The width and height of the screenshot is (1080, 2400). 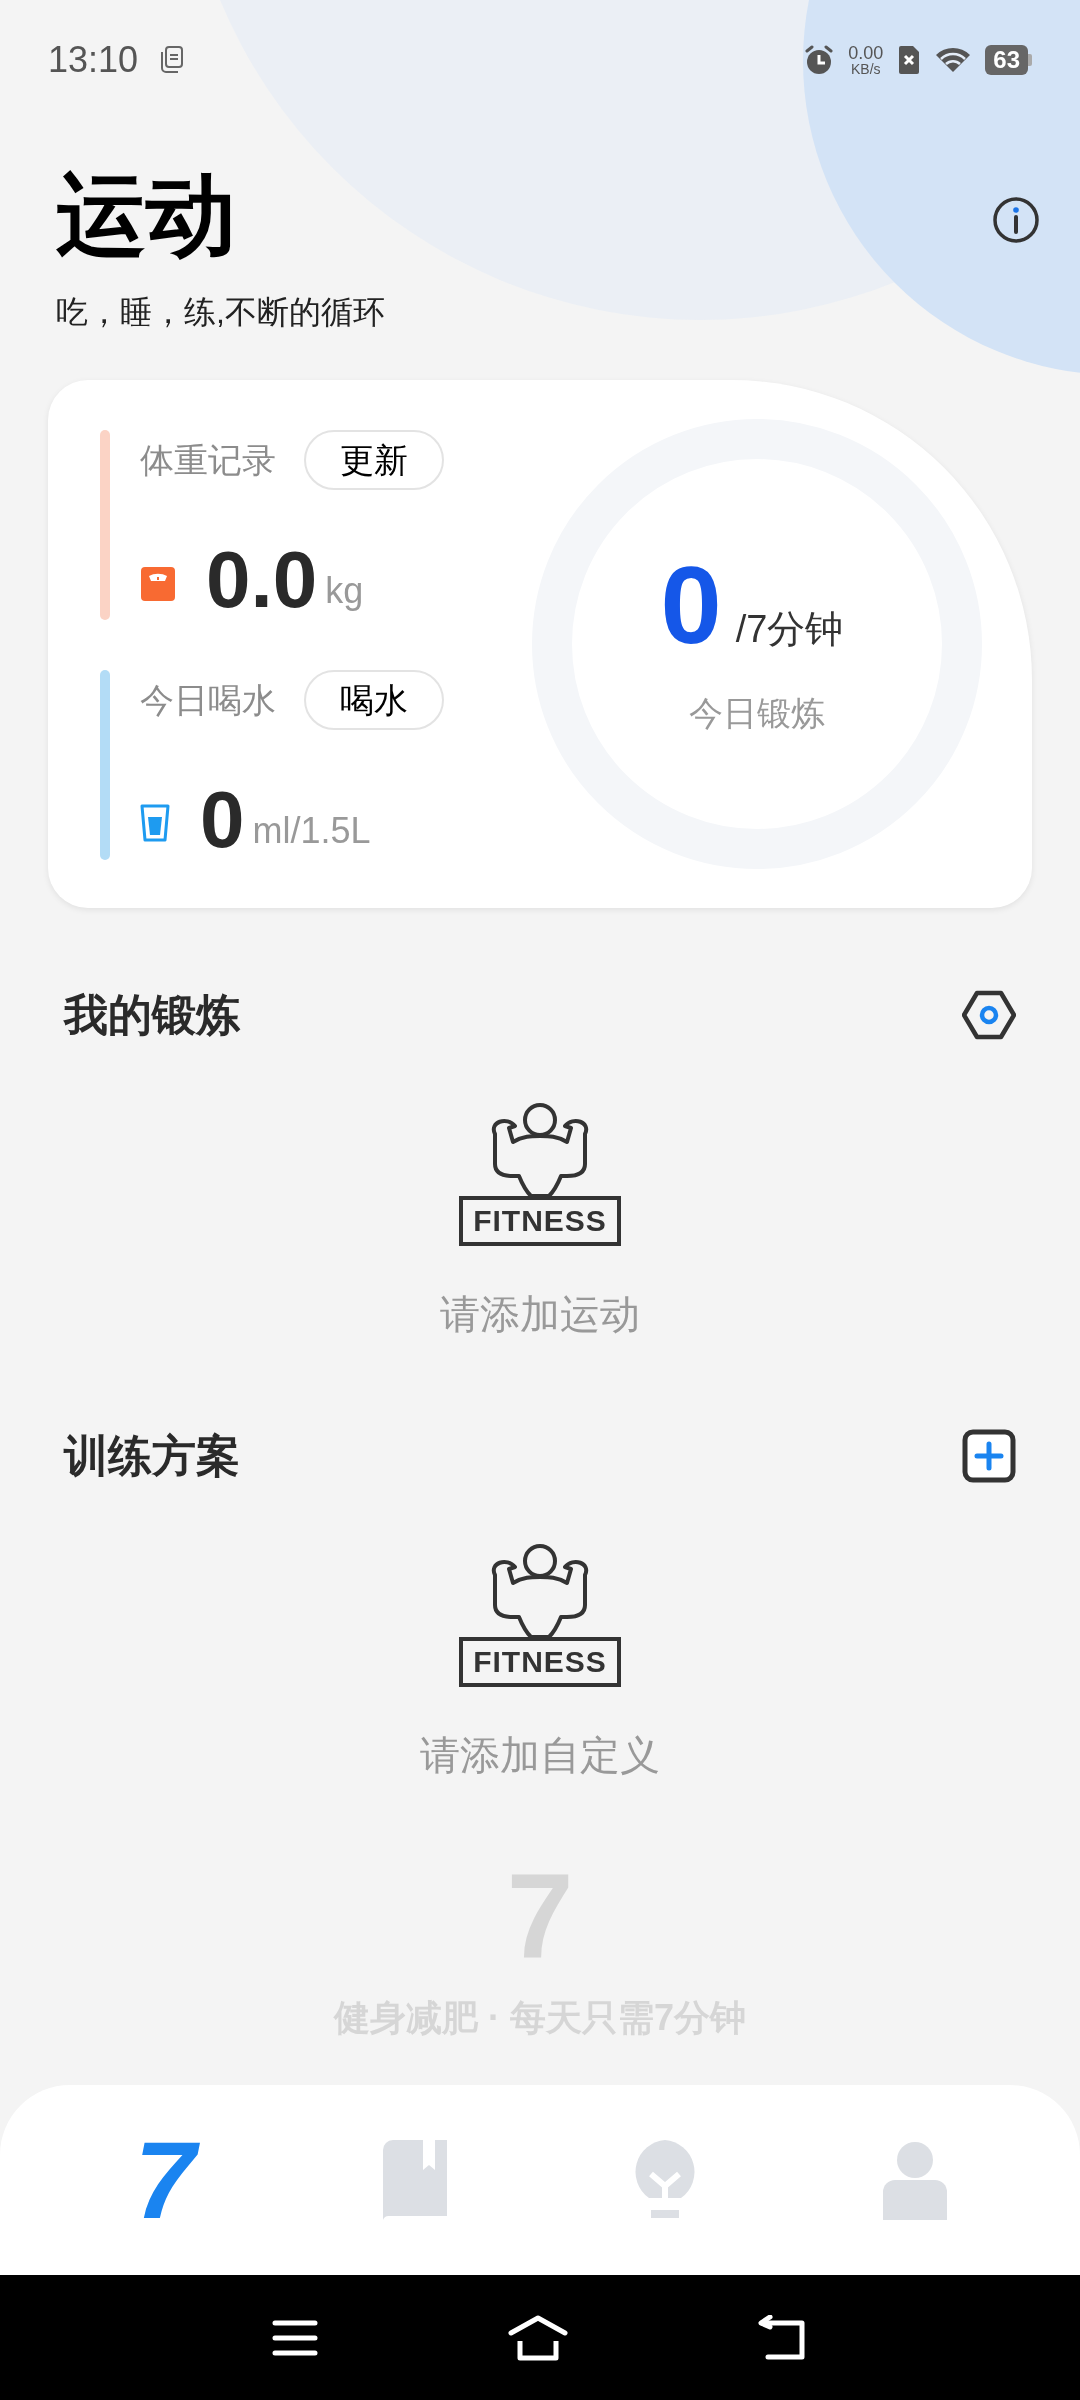 What do you see at coordinates (1006, 60) in the screenshot?
I see `battery-level: 63` at bounding box center [1006, 60].